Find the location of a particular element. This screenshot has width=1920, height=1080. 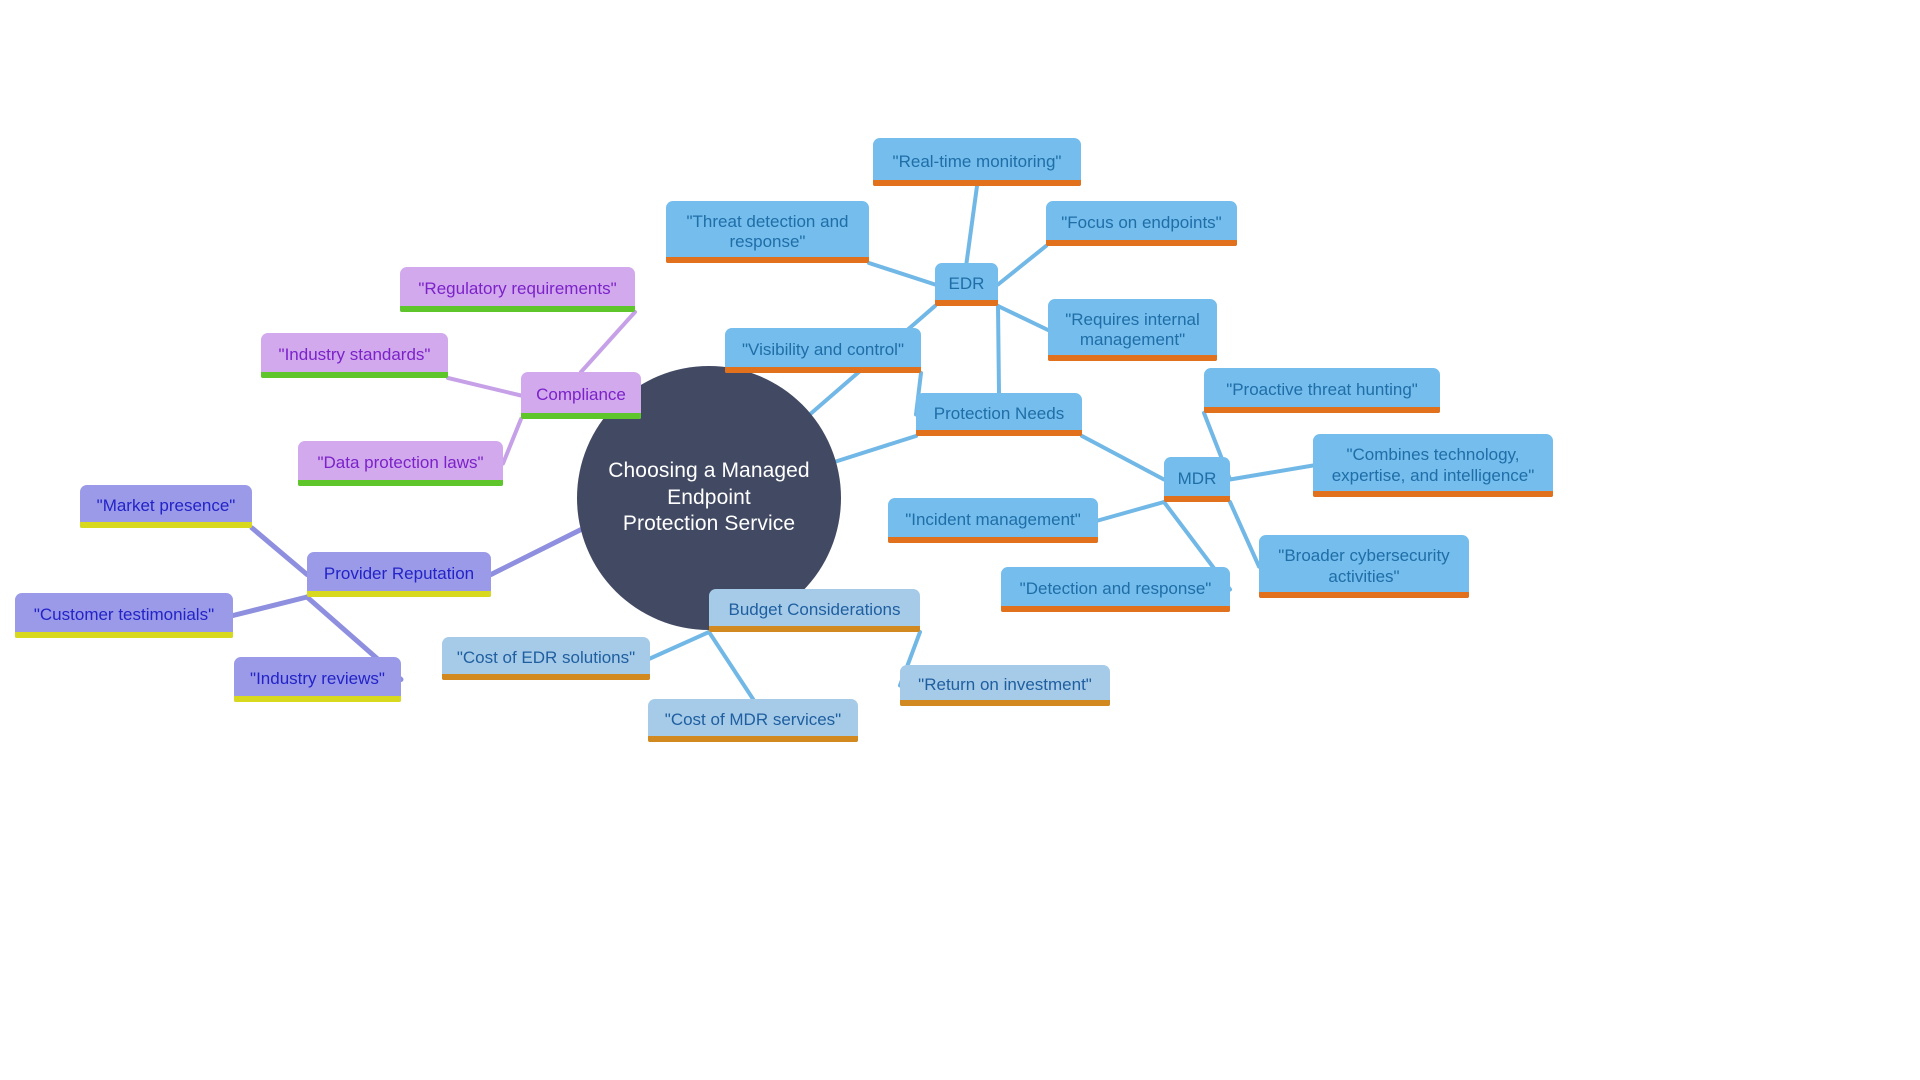

edge-mdr-to-broader-cybersecurity-activities is located at coordinates (1244, 534).